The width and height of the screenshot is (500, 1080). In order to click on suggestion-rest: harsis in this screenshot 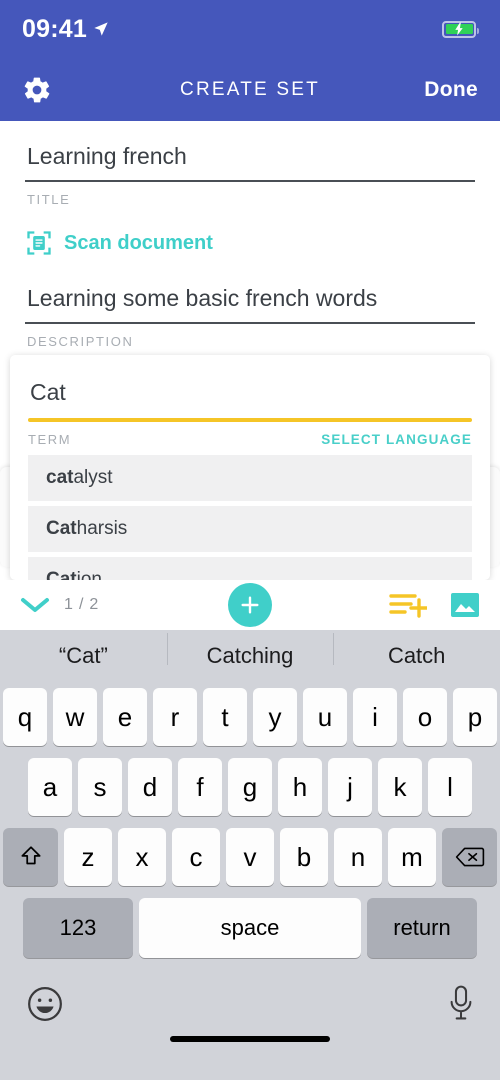, I will do `click(102, 528)`.